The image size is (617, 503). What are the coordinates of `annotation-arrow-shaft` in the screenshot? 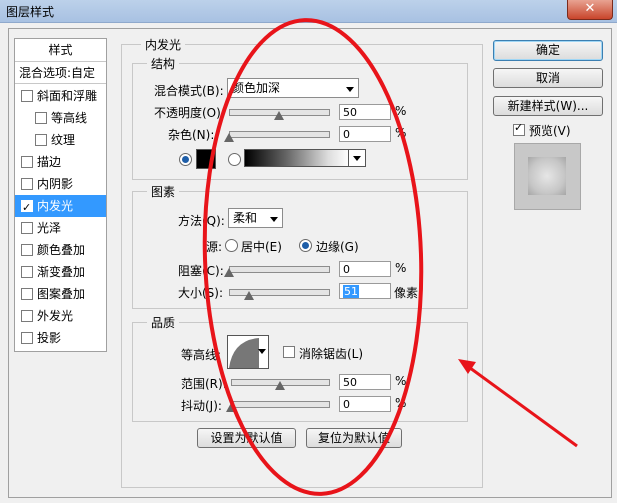 It's located at (521, 405).